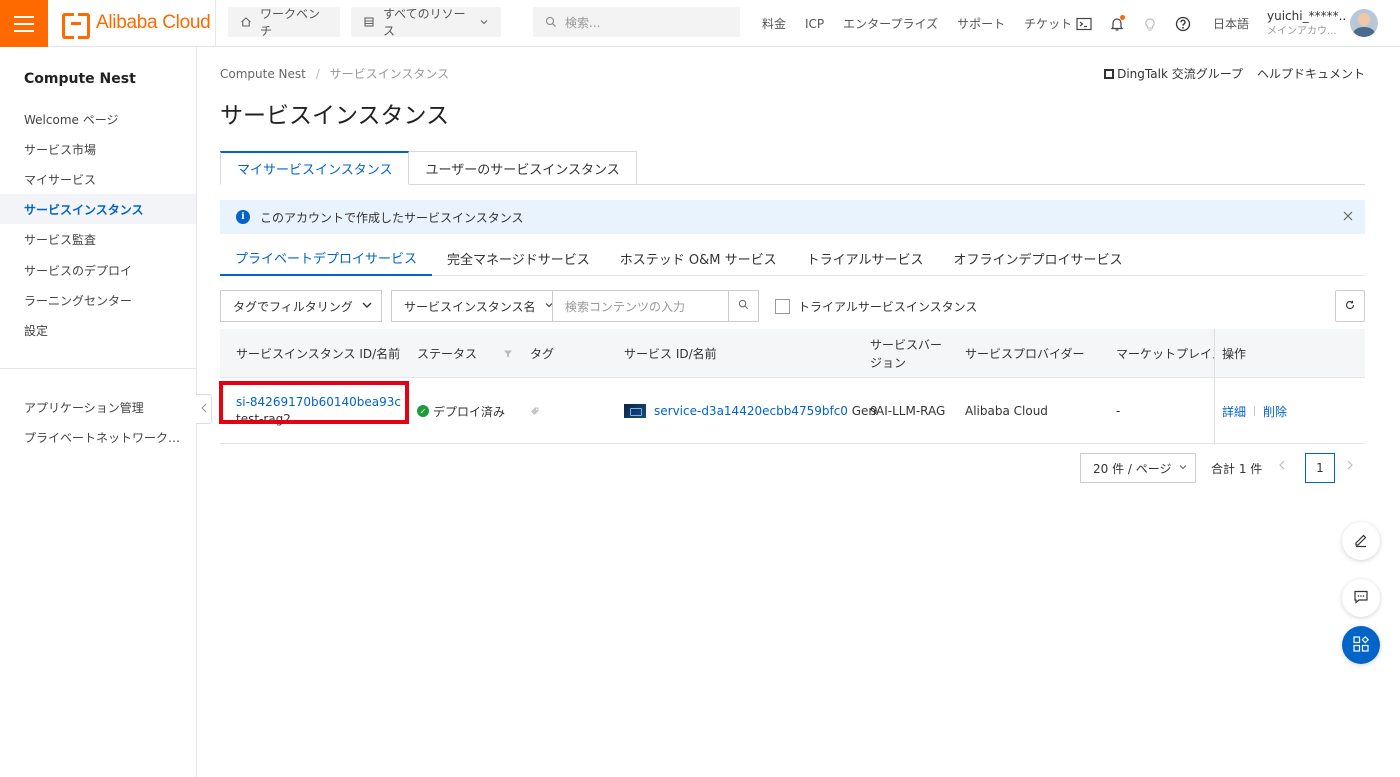  What do you see at coordinates (335, 116) in the screenshot?
I see `page-title: サービスインスタンス` at bounding box center [335, 116].